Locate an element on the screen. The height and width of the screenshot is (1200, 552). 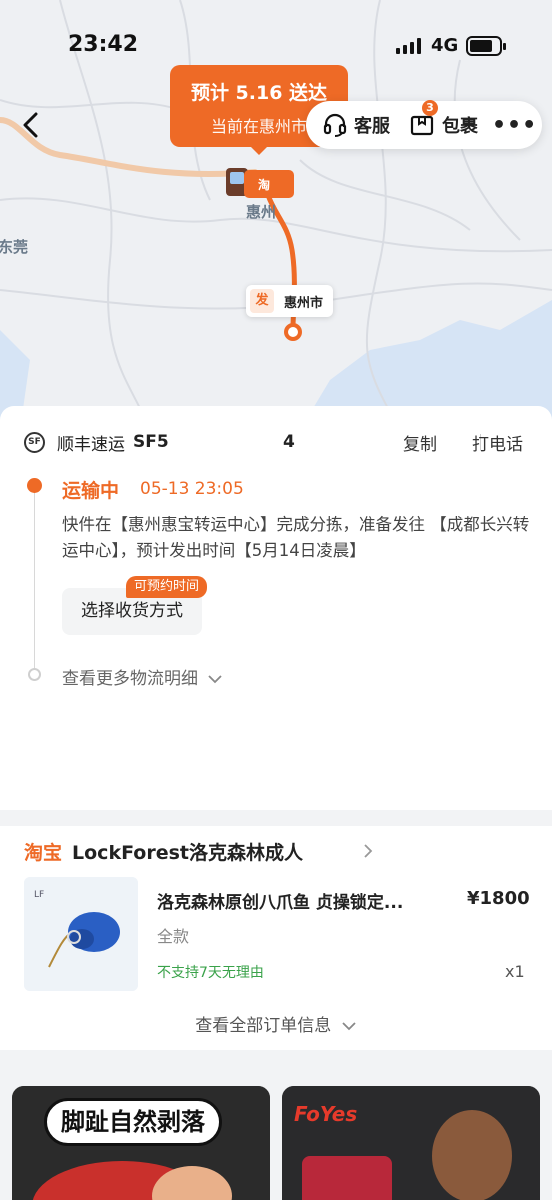
packages-badge: 3 is located at coordinates (430, 108).